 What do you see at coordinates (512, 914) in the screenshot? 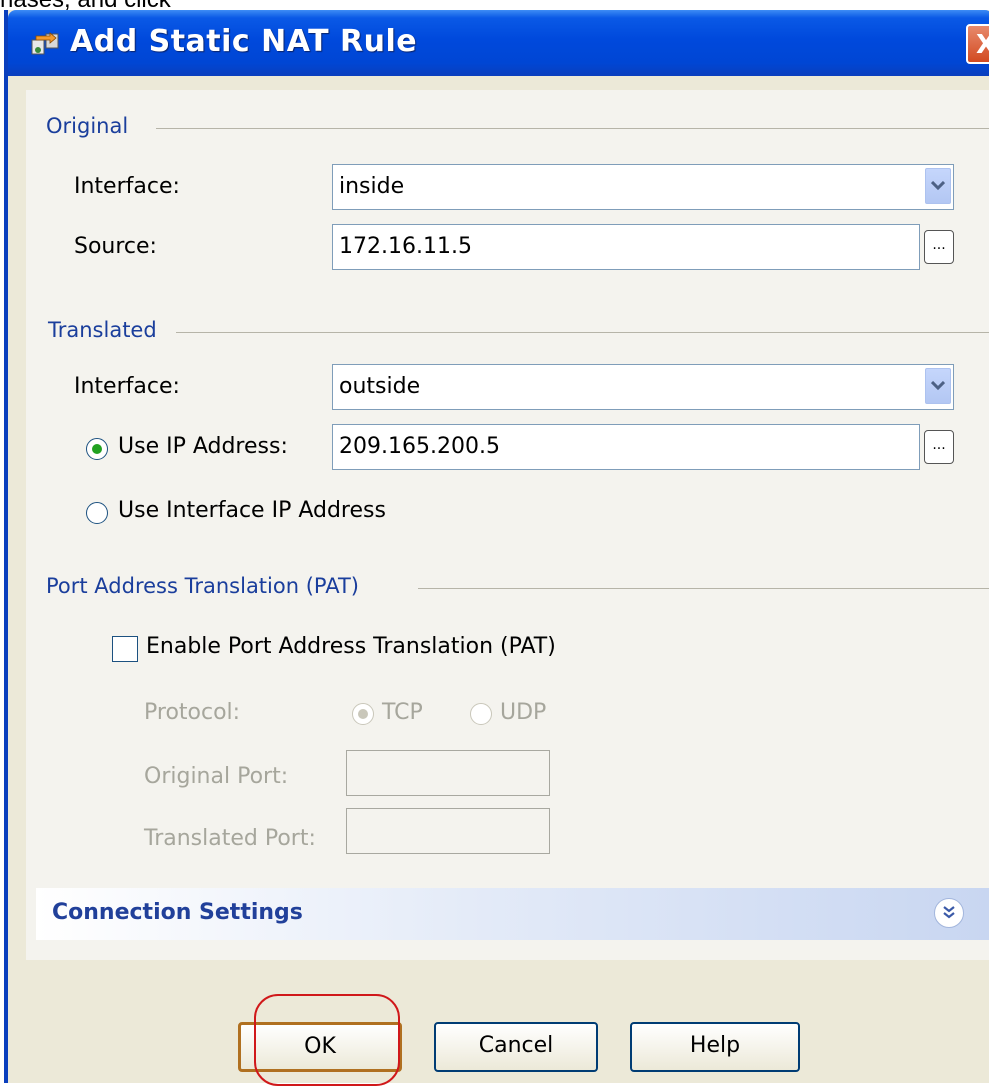
I see `connection-settings-bar: Connection Settings` at bounding box center [512, 914].